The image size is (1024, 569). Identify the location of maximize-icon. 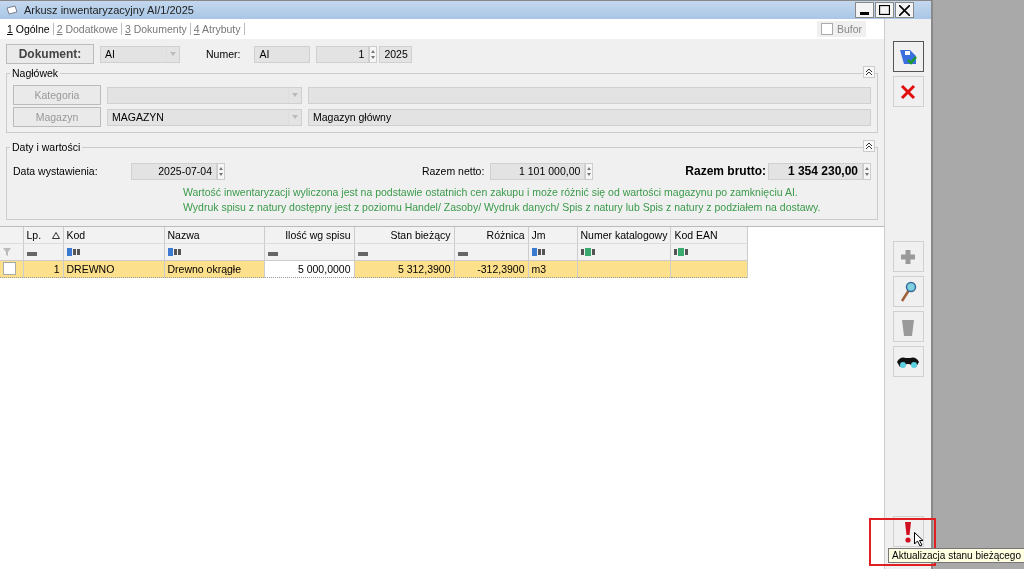
(884, 10).